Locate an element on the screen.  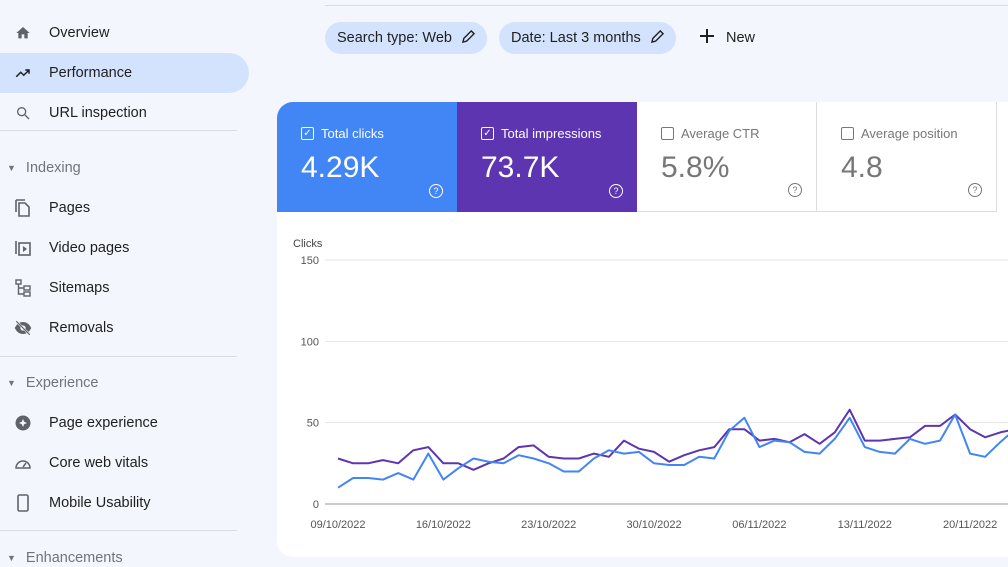
sidebar-item-sitemaps: Sitemaps is located at coordinates (124, 288).